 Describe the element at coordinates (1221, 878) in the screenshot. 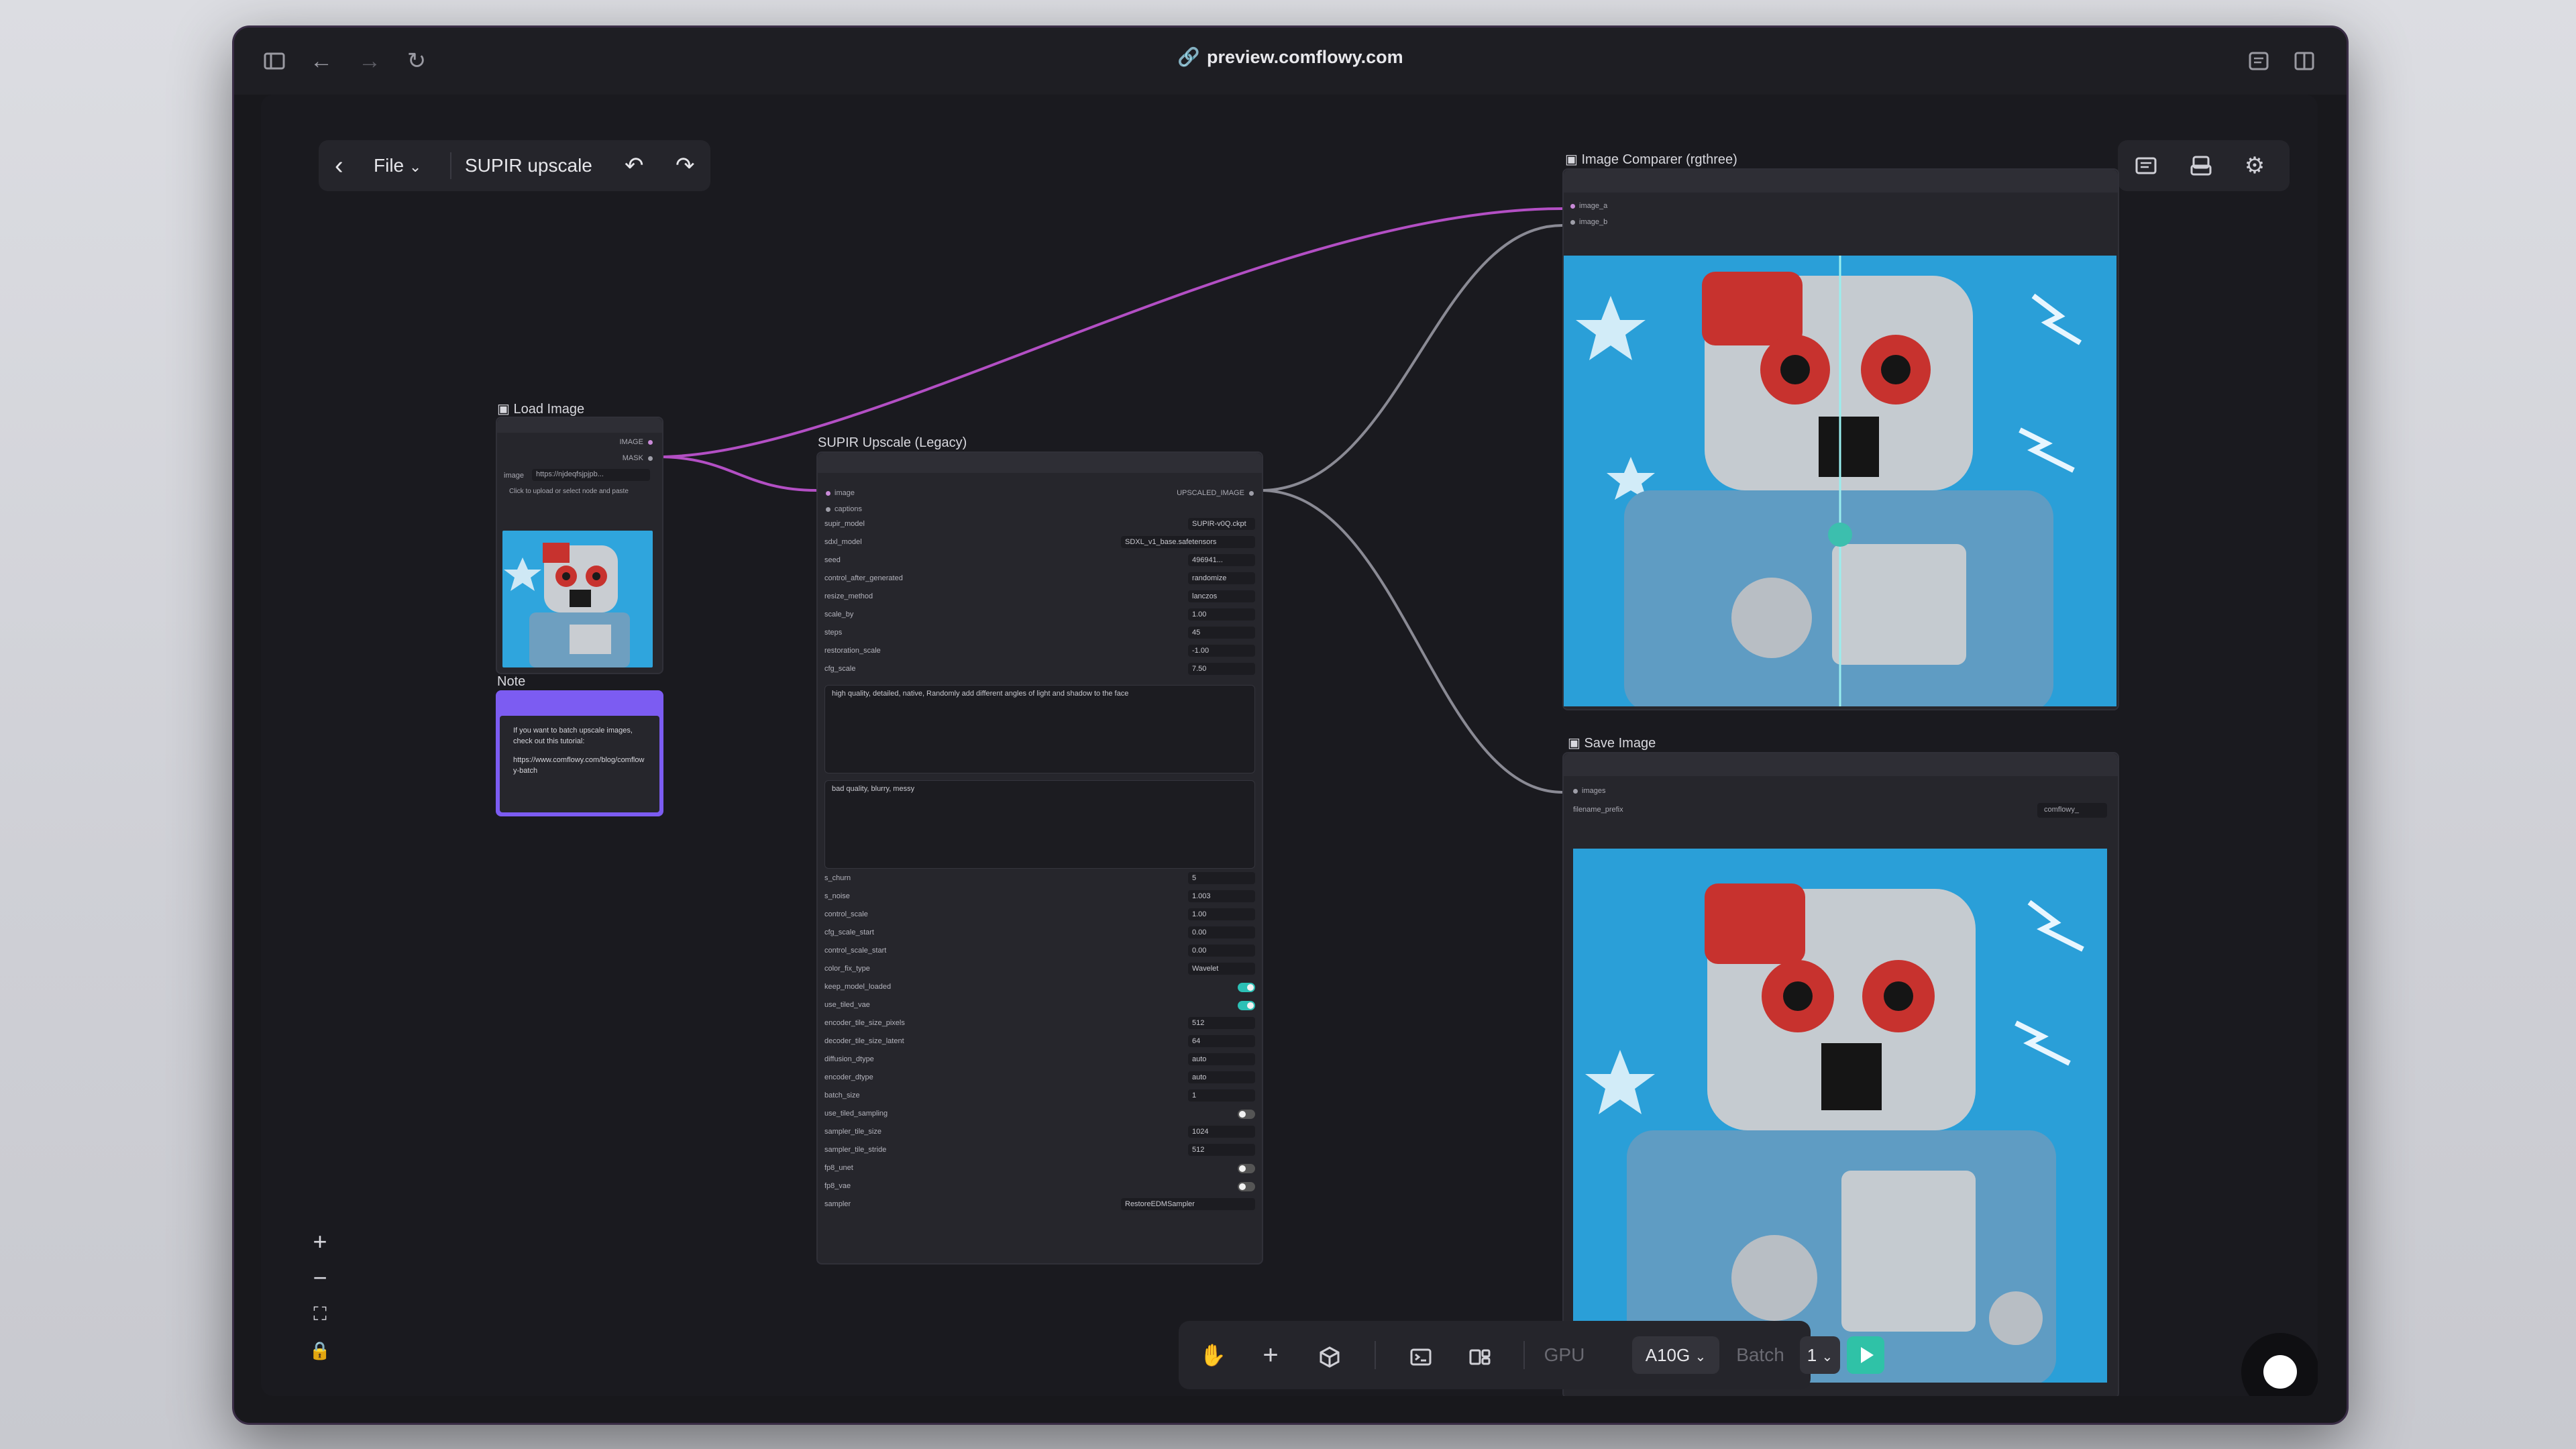

I see `param-value: 5` at that location.